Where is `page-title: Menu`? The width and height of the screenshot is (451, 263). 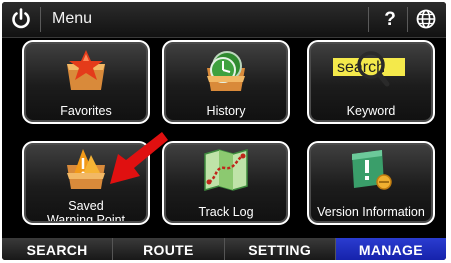
page-title: Menu is located at coordinates (72, 18).